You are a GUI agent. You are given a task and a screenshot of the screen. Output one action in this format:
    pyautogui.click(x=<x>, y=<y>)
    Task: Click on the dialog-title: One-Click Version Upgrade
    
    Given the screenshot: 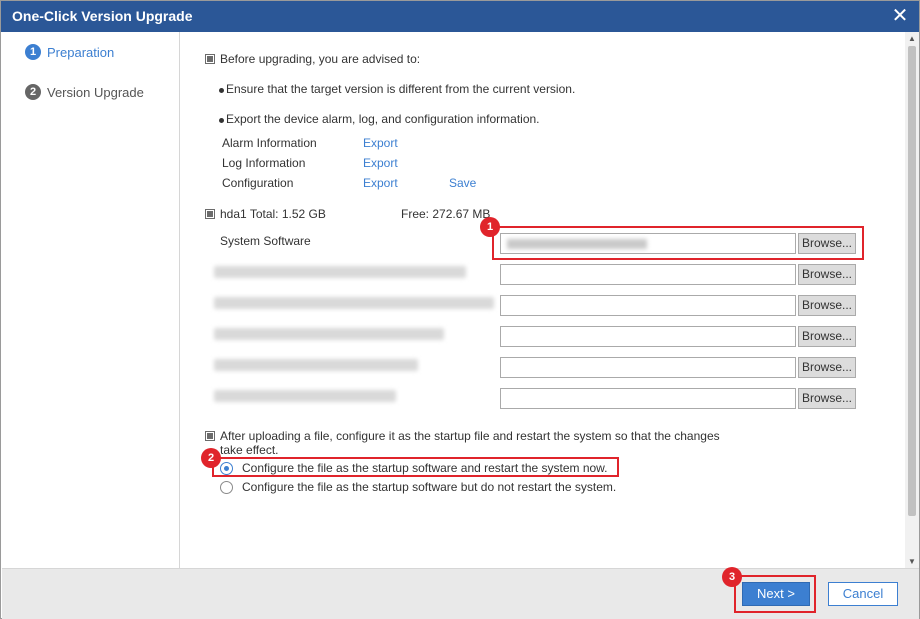 What is the action you would take?
    pyautogui.click(x=102, y=16)
    